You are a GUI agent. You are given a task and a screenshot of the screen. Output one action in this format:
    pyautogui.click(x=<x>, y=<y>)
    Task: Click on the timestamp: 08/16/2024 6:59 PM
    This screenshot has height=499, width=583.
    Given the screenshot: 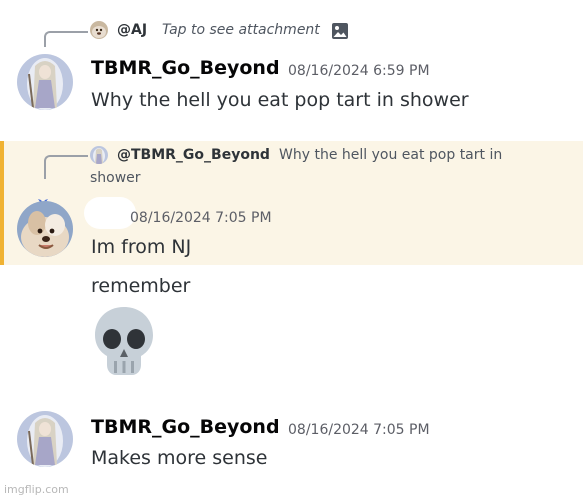 What is the action you would take?
    pyautogui.click(x=359, y=71)
    